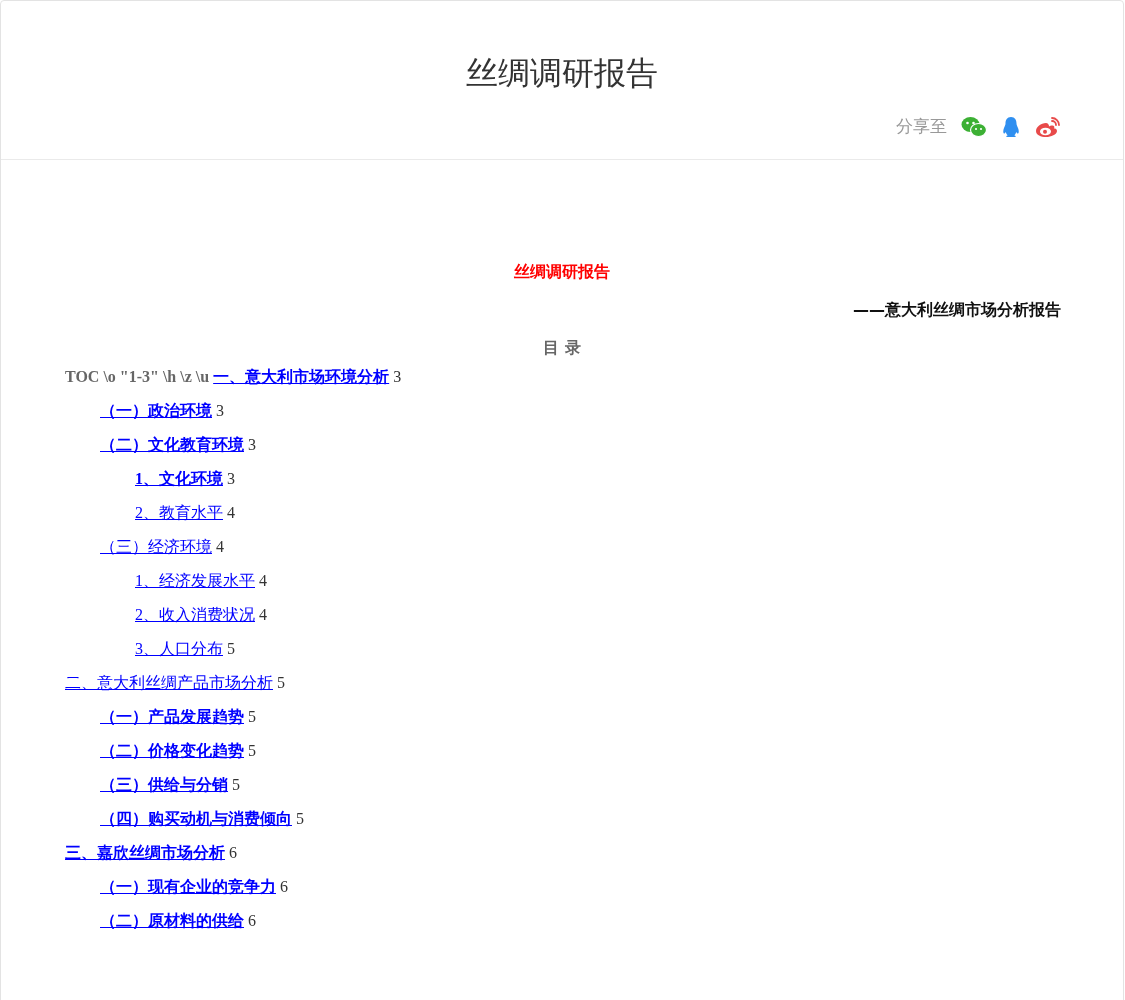 This screenshot has height=1000, width=1125. Describe the element at coordinates (172, 920) in the screenshot. I see `toc-link: （二）原材料的供给` at that location.